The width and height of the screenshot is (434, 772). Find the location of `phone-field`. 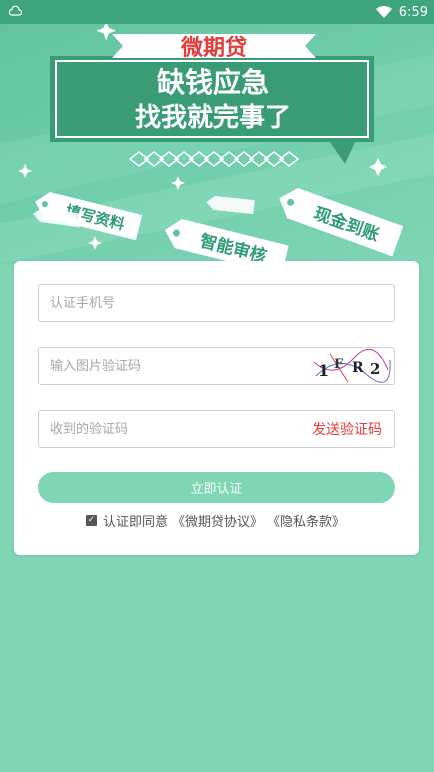

phone-field is located at coordinates (216, 303).